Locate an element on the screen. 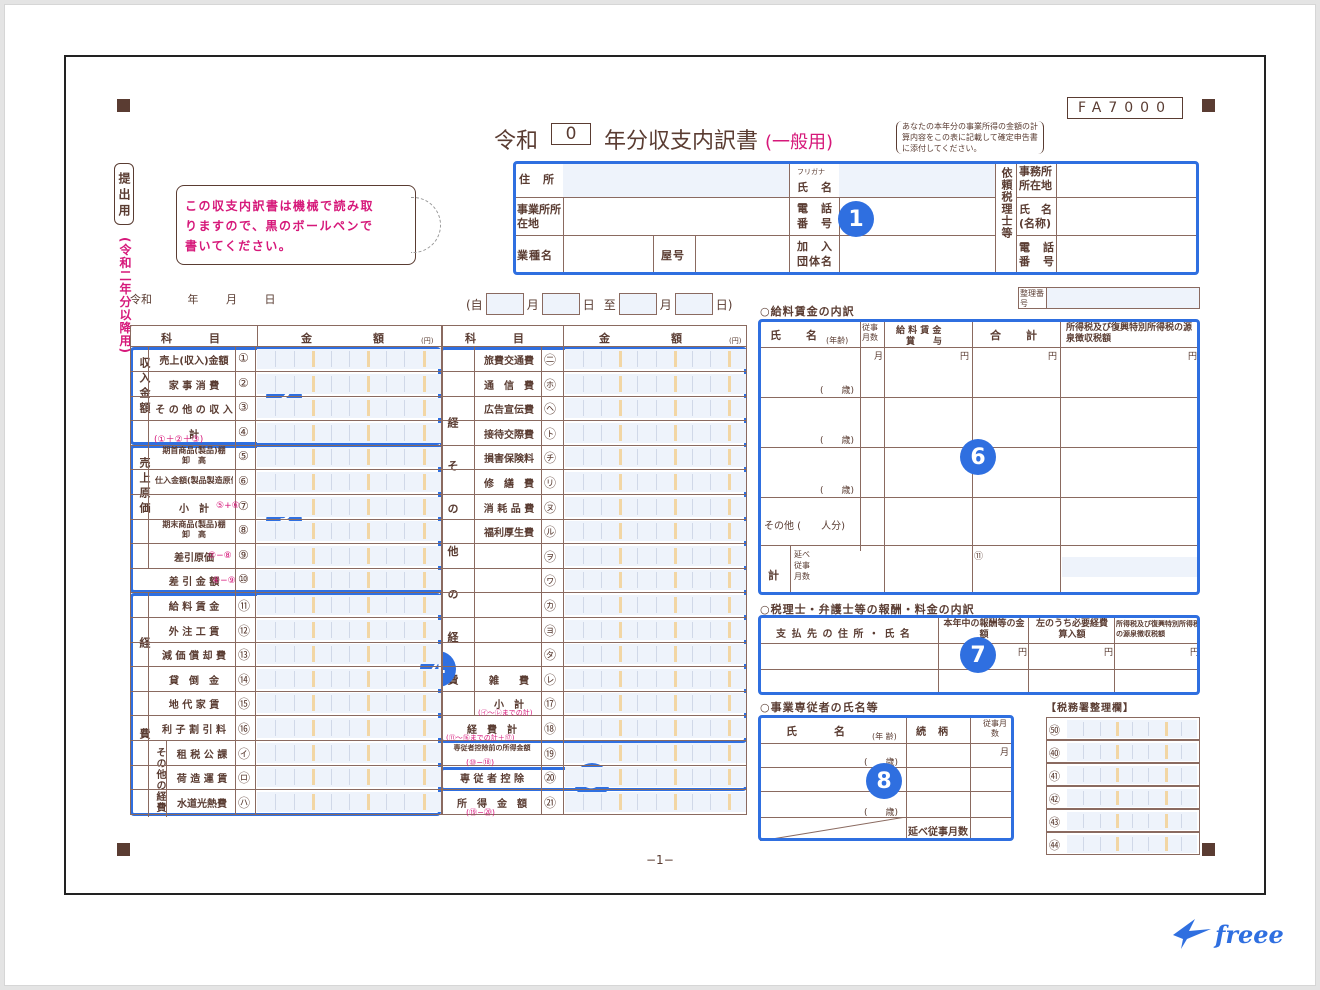 The width and height of the screenshot is (1320, 990). period-to: 至 is located at coordinates (609, 304).